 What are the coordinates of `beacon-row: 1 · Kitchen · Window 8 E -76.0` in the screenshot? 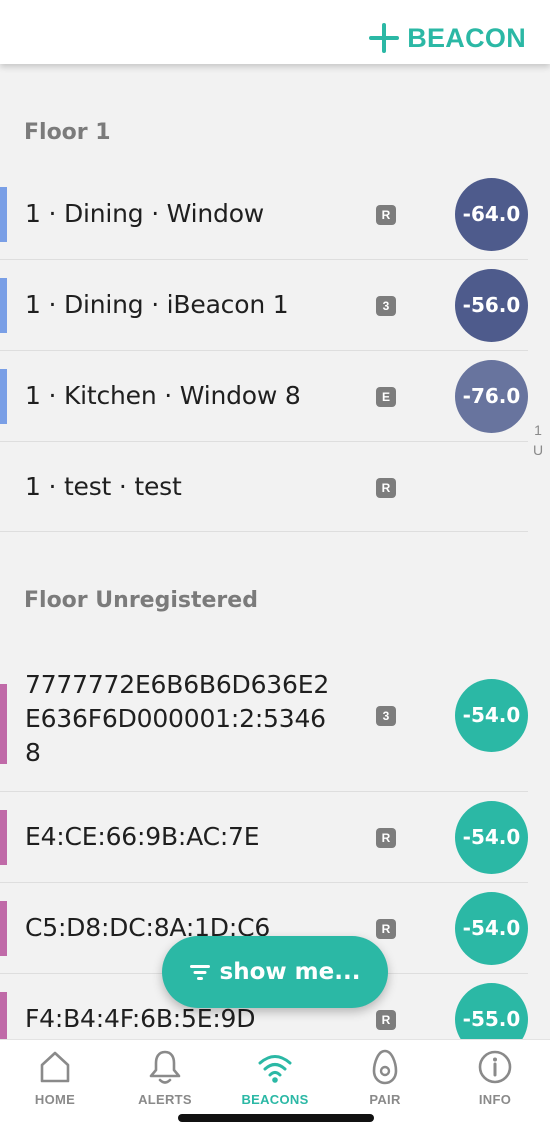 It's located at (264, 396).